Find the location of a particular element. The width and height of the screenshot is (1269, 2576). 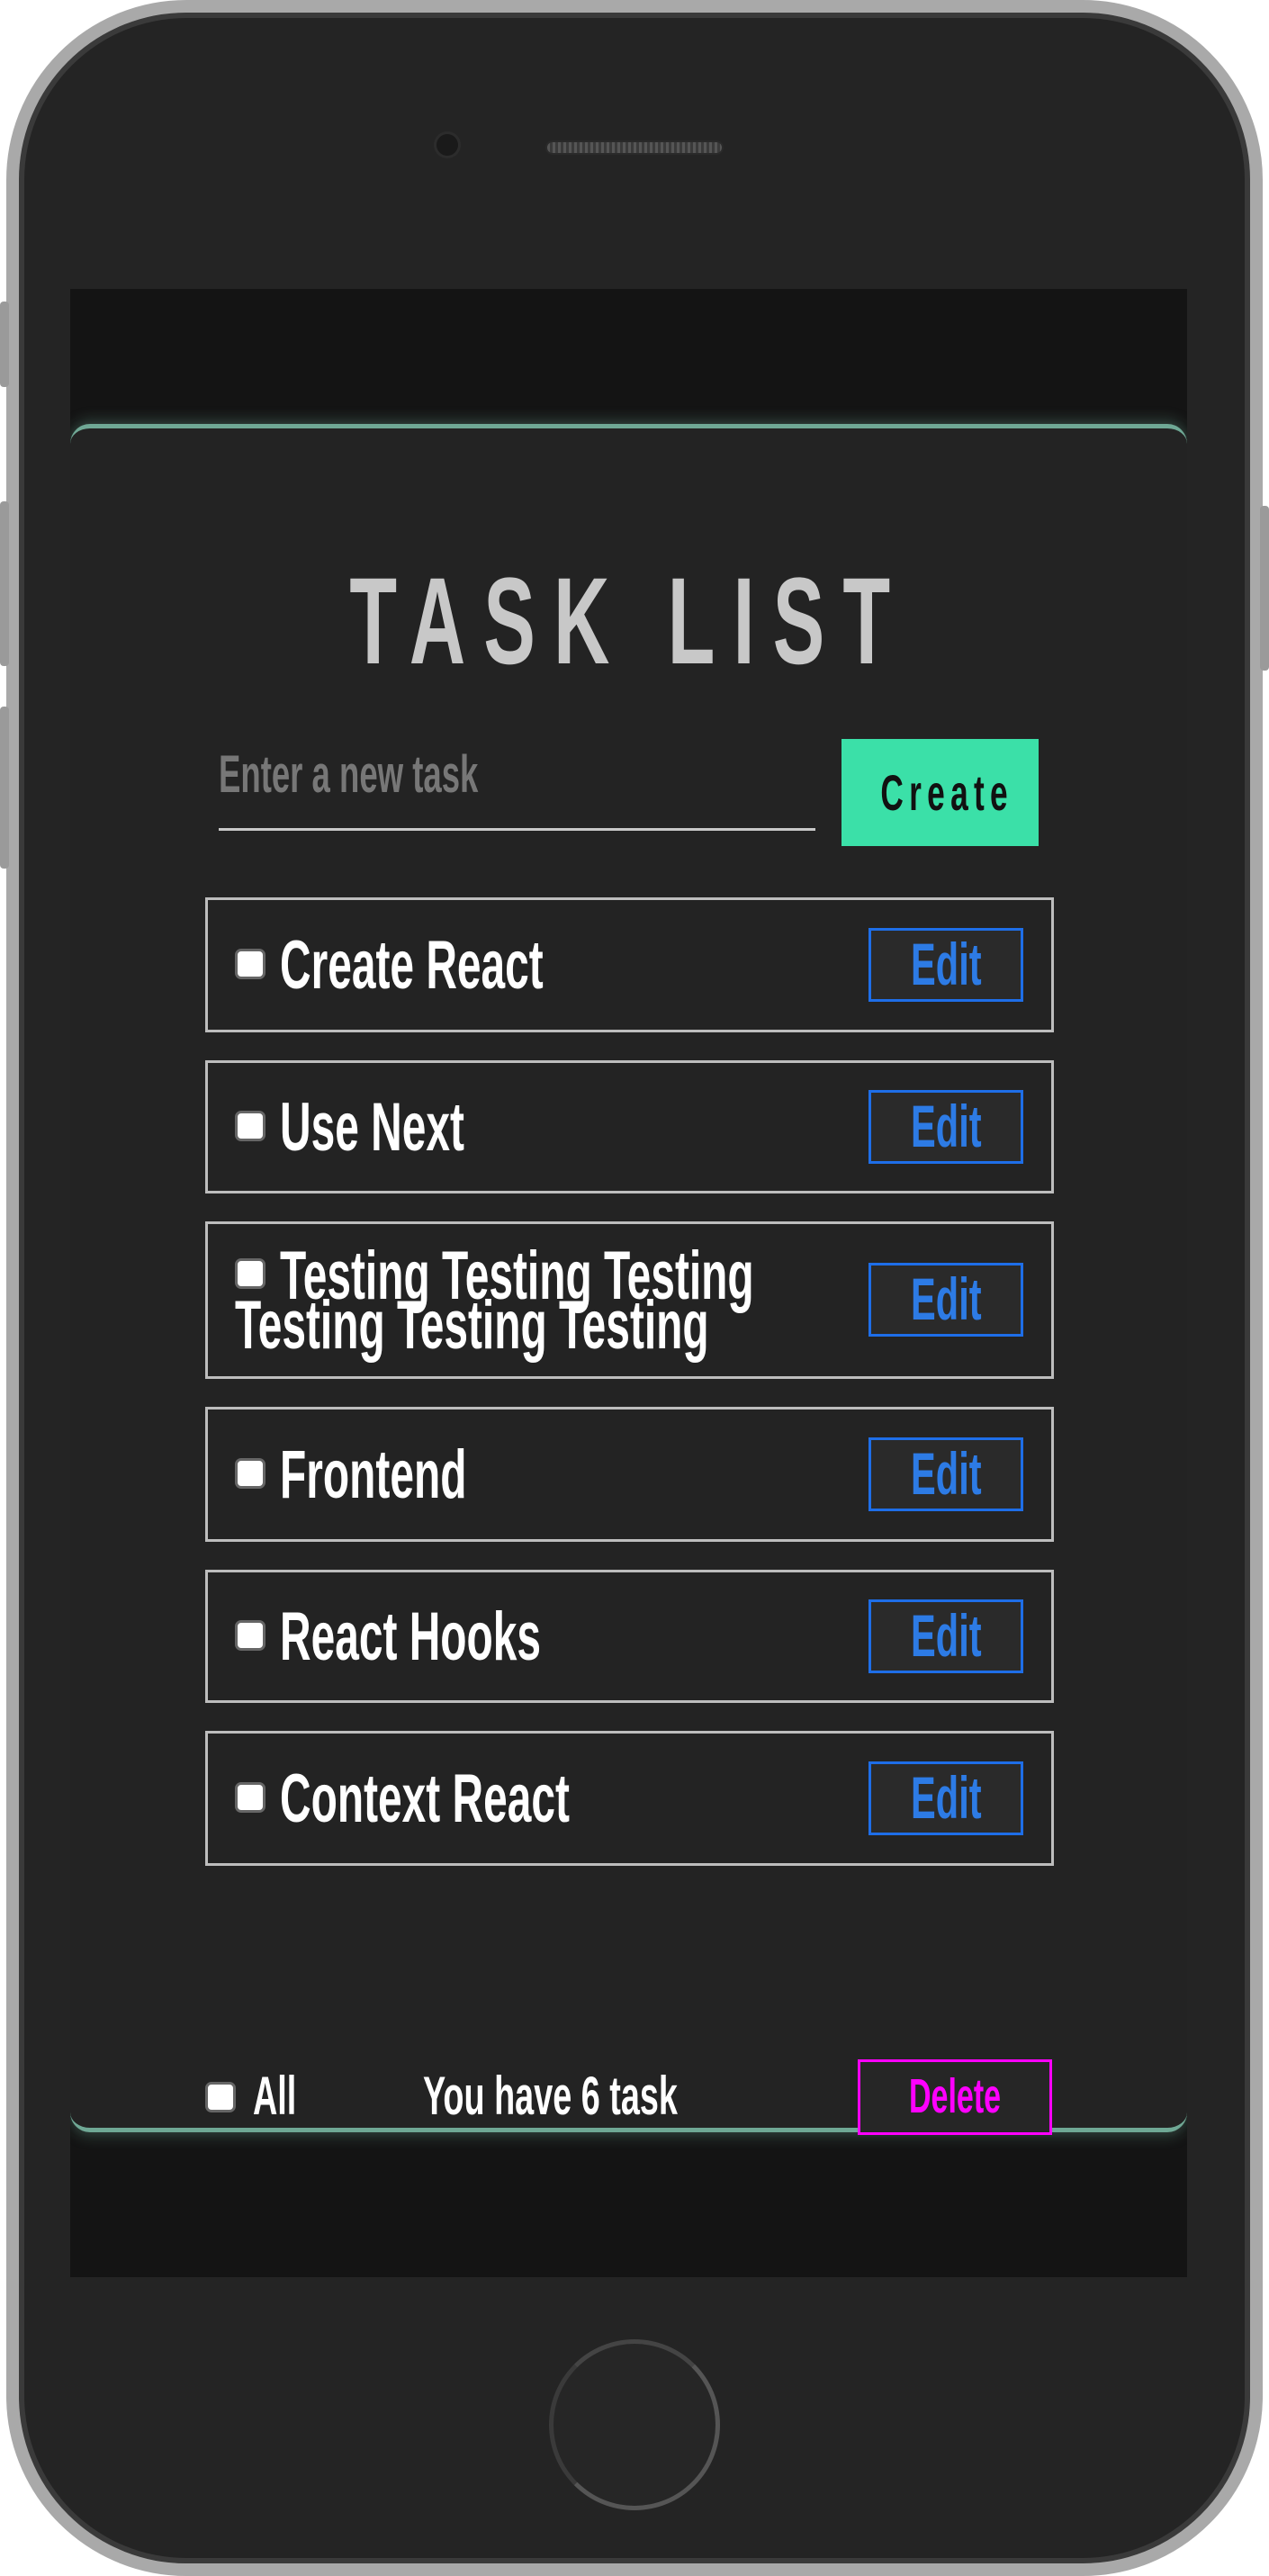

task-text: Frontend is located at coordinates (373, 1475).